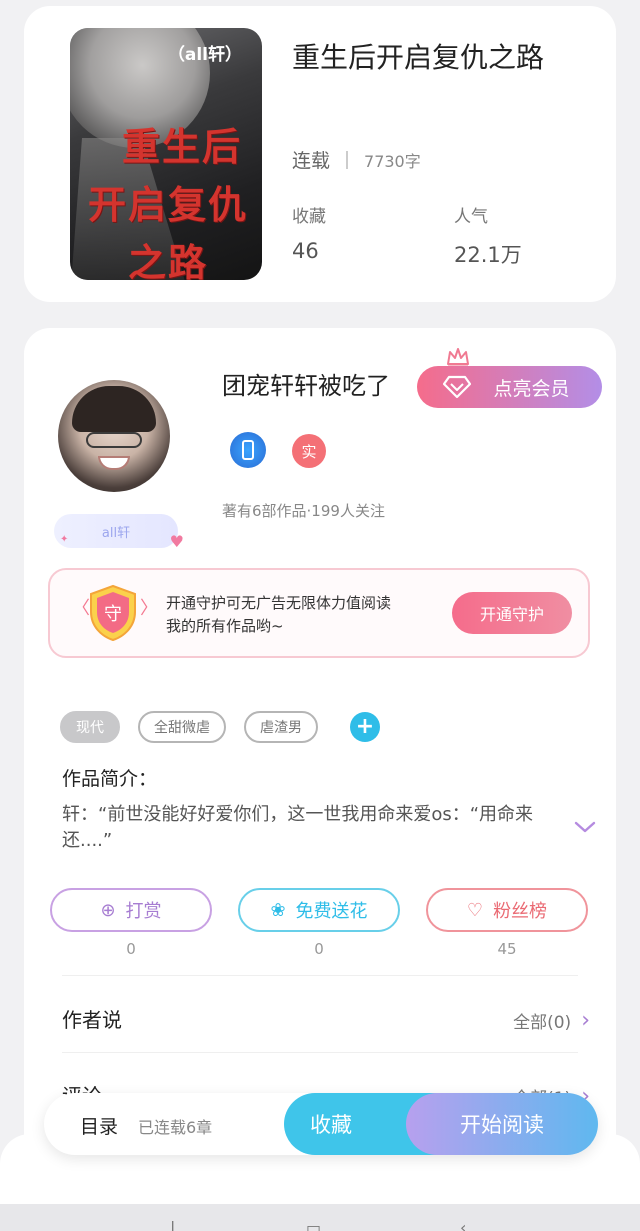 The image size is (640, 1231). What do you see at coordinates (119, 532) in the screenshot?
I see `author-fan-badge: ✦ all轩 ♥` at bounding box center [119, 532].